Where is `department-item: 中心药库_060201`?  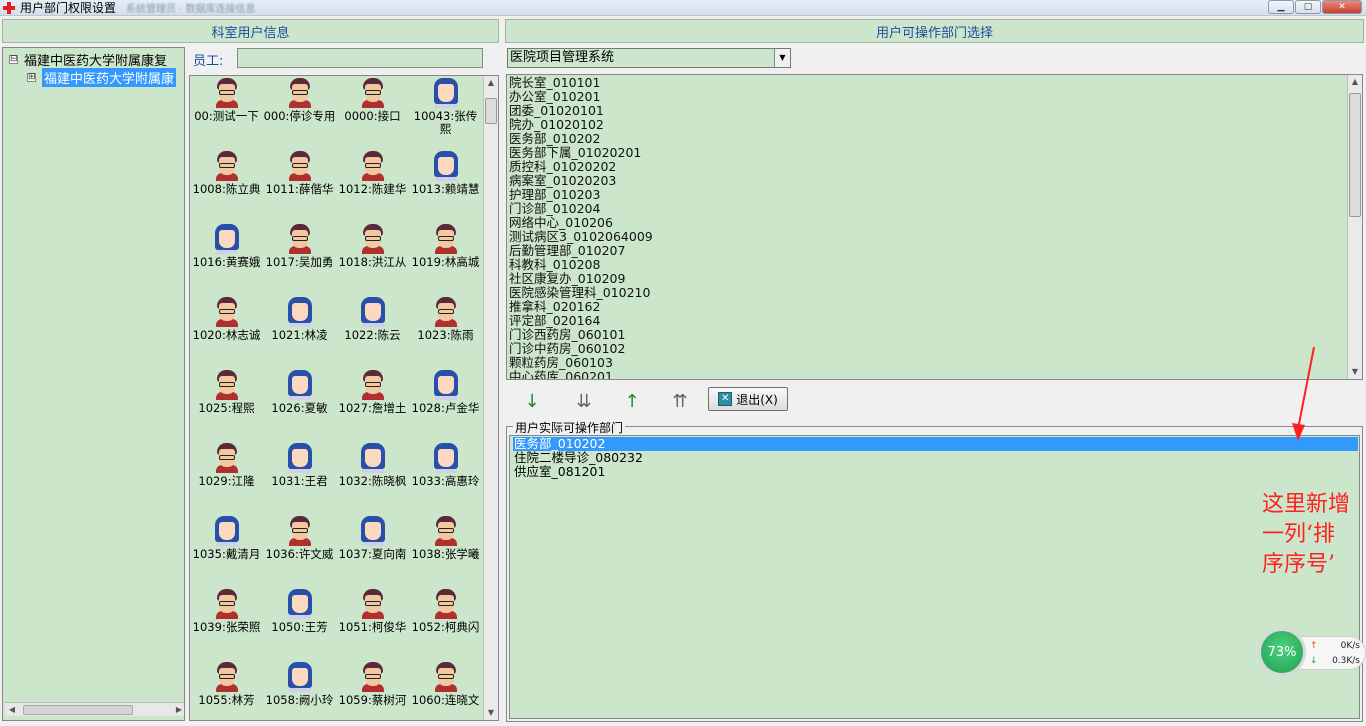
department-item: 中心药库_060201 is located at coordinates (561, 375).